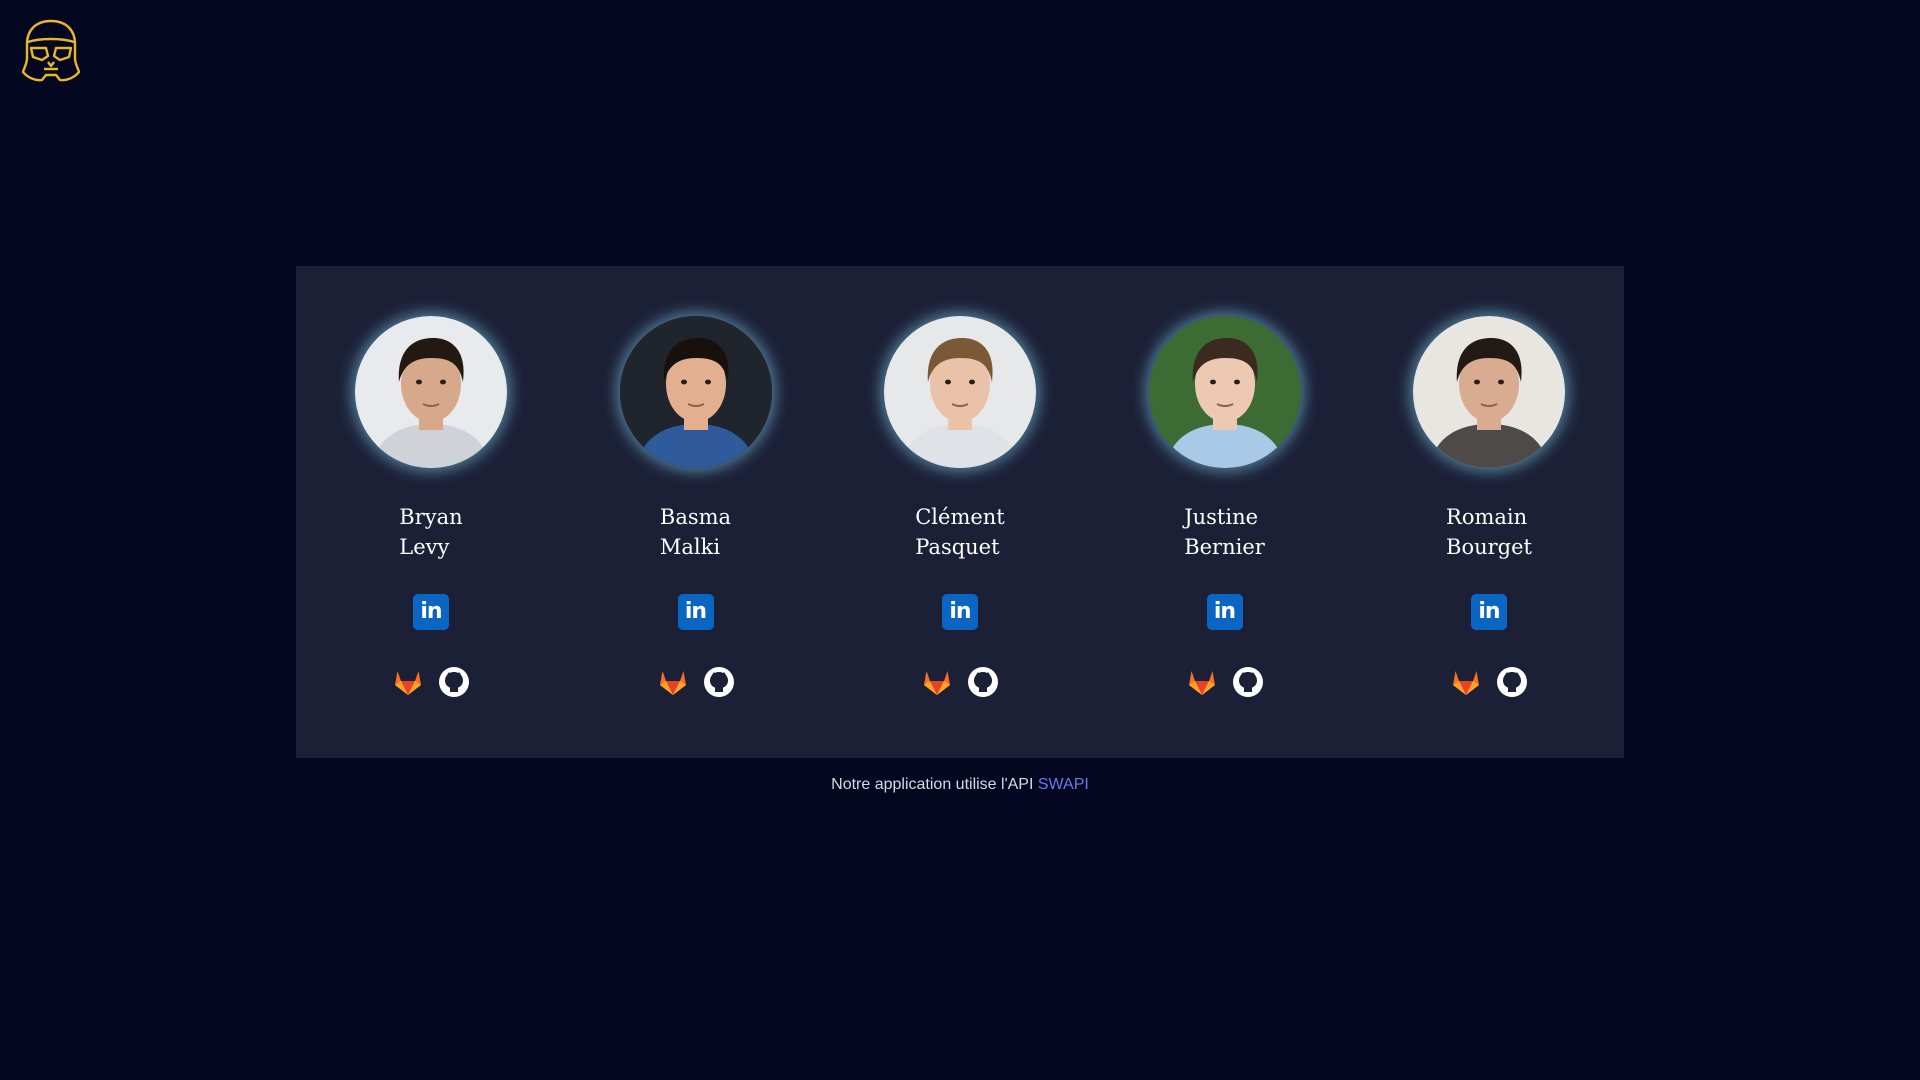 Image resolution: width=1920 pixels, height=1080 pixels. I want to click on footer-text: Notre application utilise l'API, so click(934, 784).